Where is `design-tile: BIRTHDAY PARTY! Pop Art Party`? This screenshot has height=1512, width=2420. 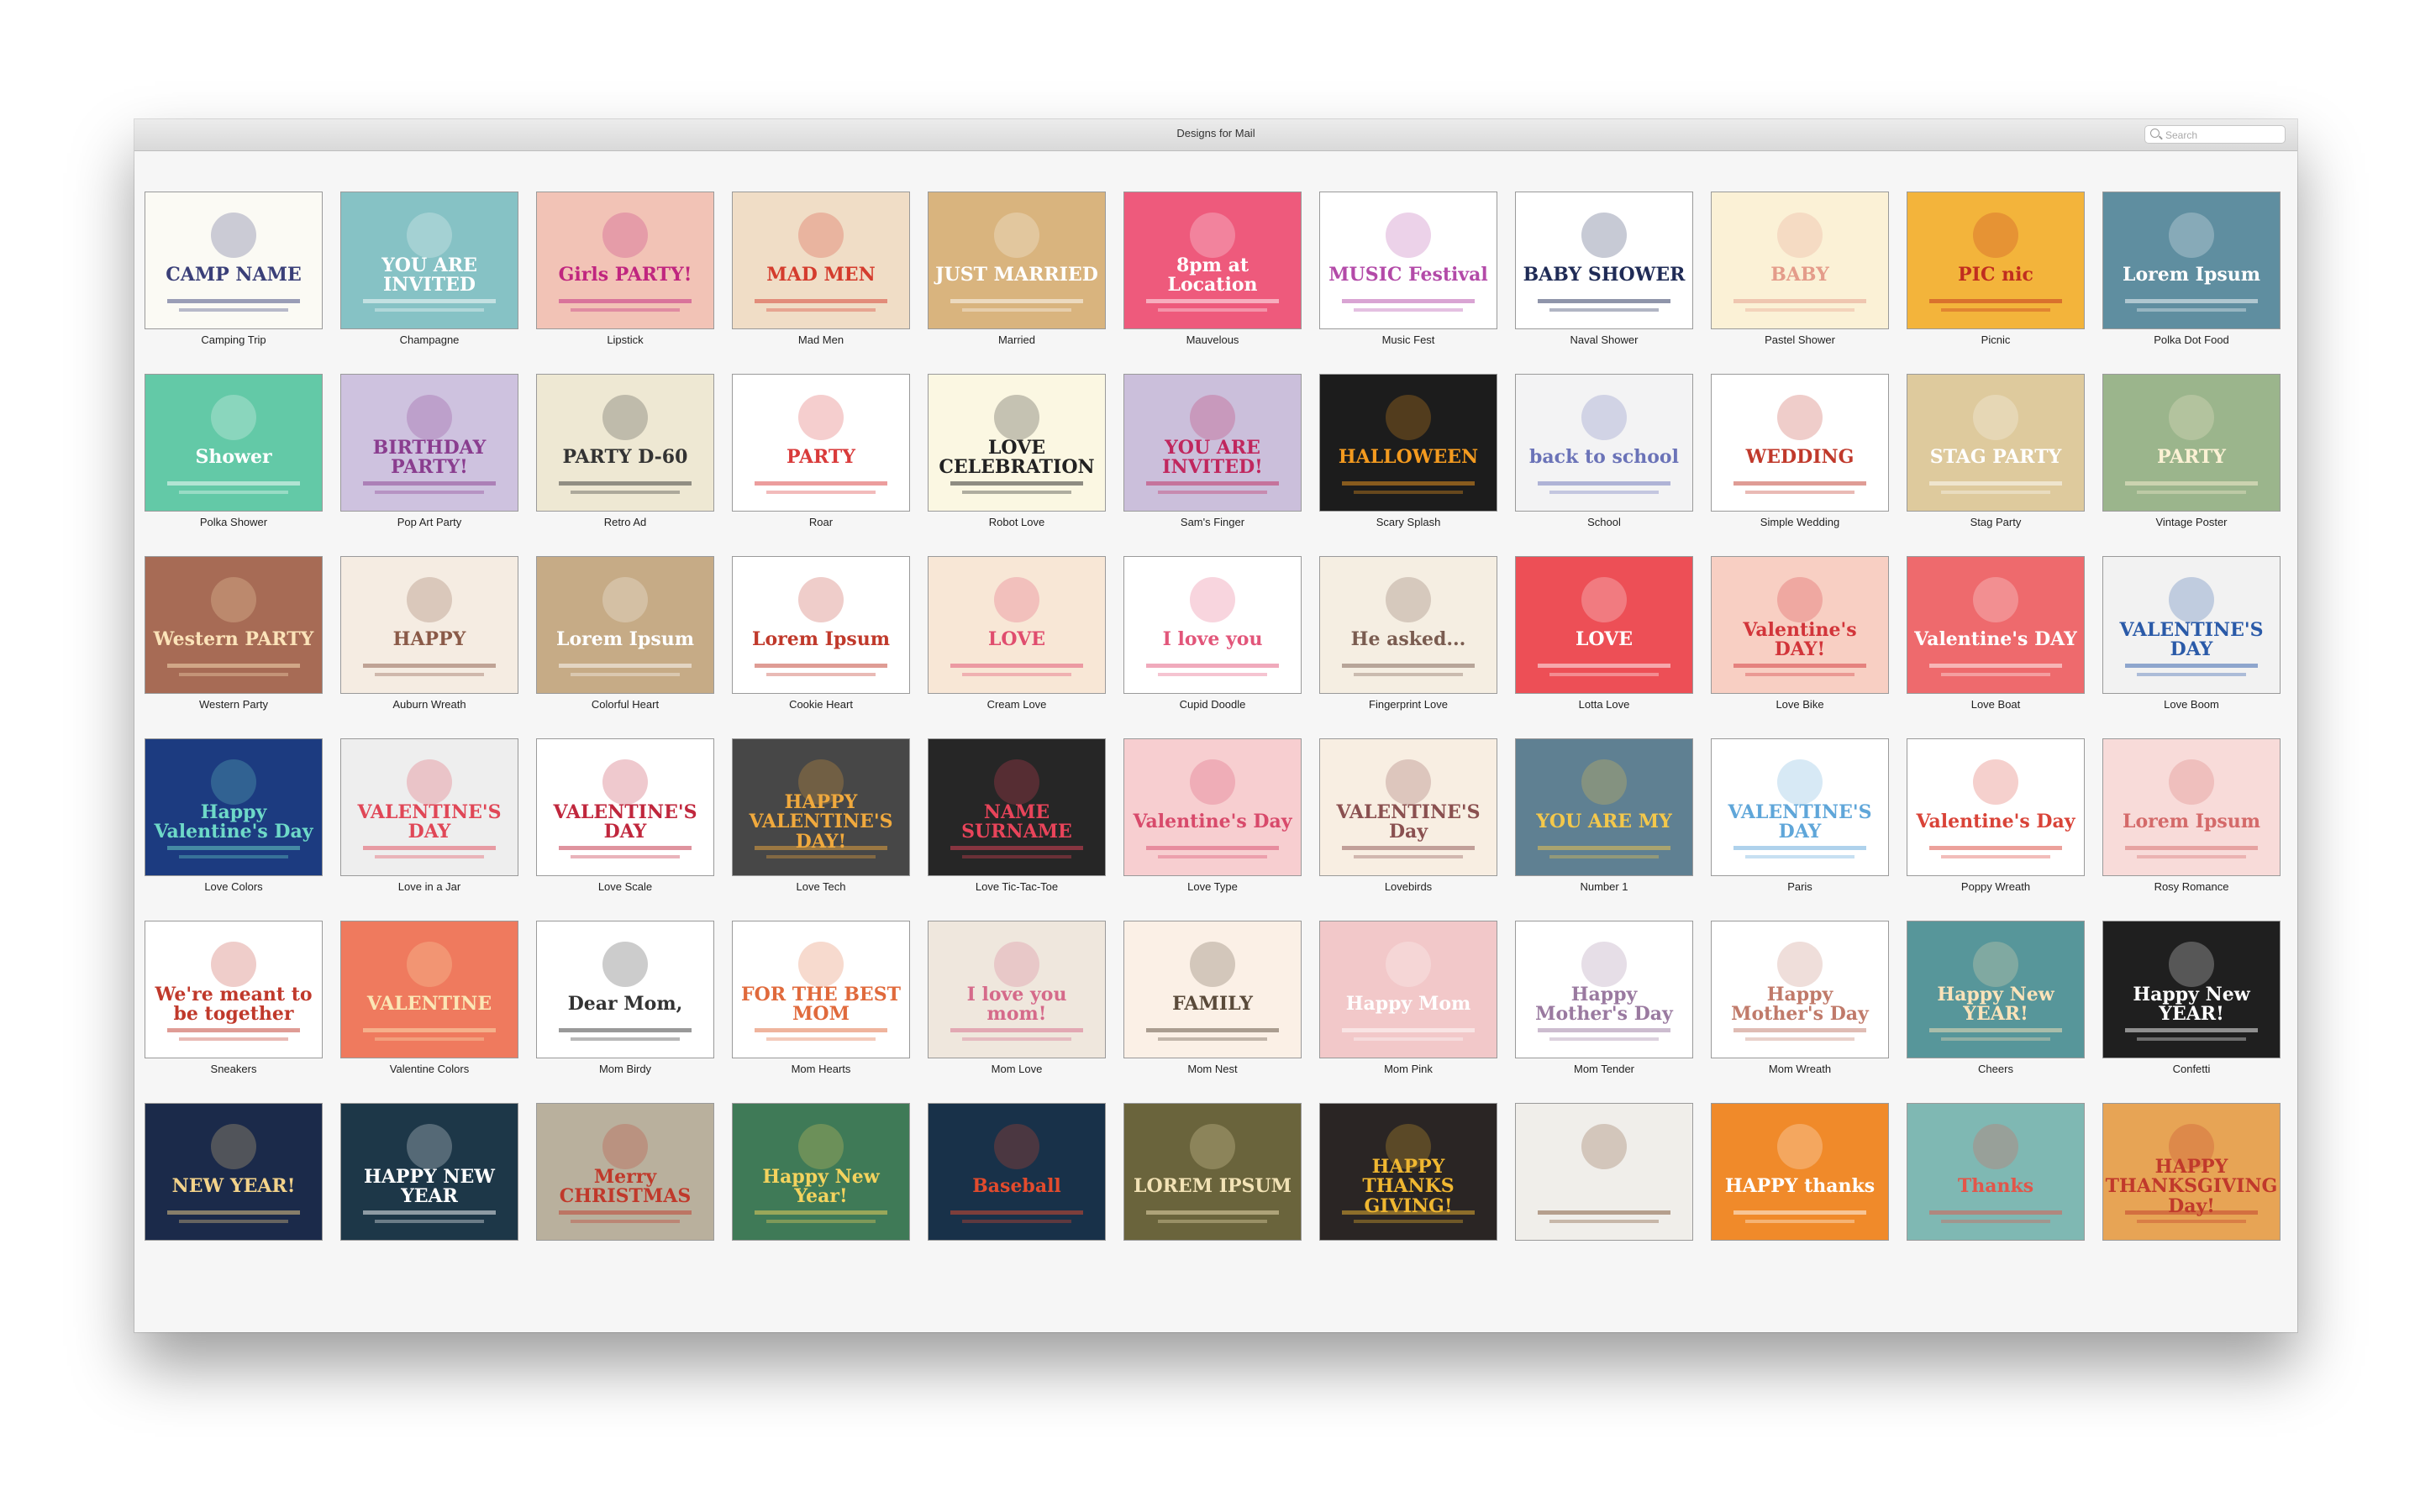
design-tile: BIRTHDAY PARTY! Pop Art Party is located at coordinates (429, 451).